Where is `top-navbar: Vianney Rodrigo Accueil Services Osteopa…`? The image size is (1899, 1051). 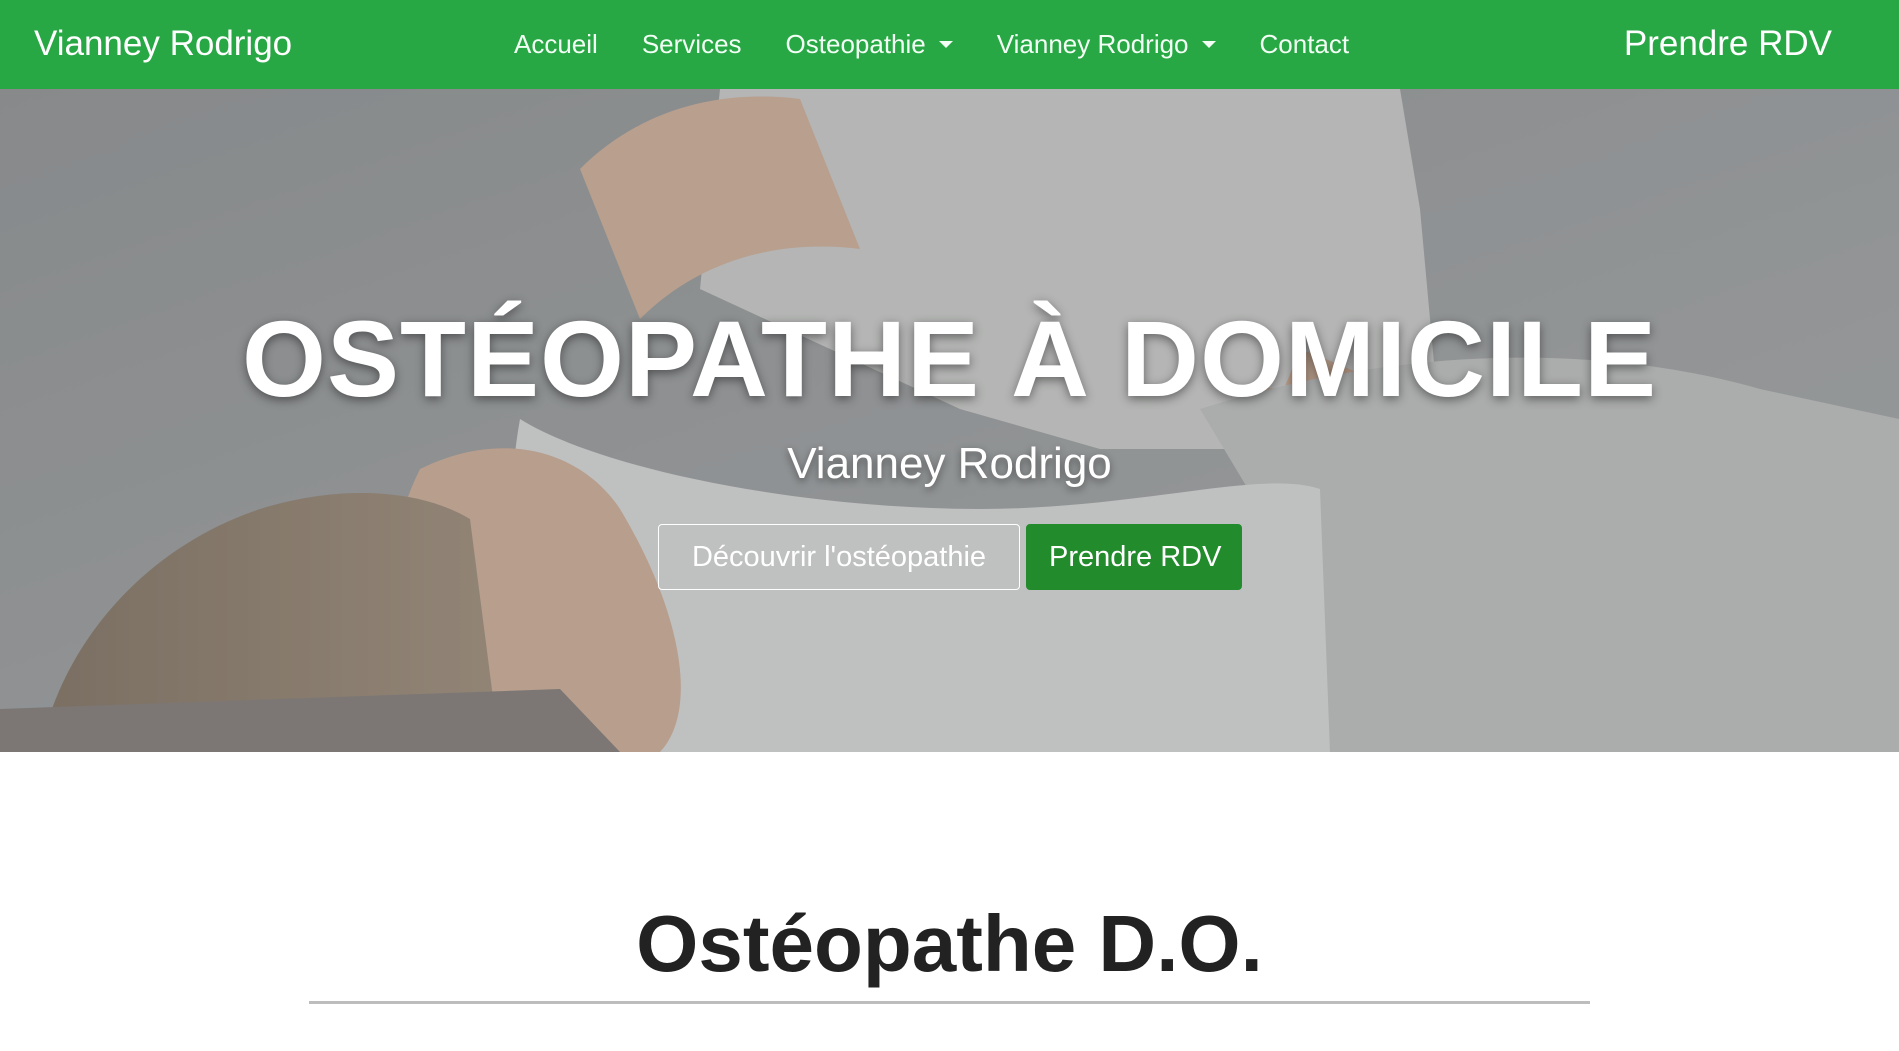 top-navbar: Vianney Rodrigo Accueil Services Osteopa… is located at coordinates (949, 44).